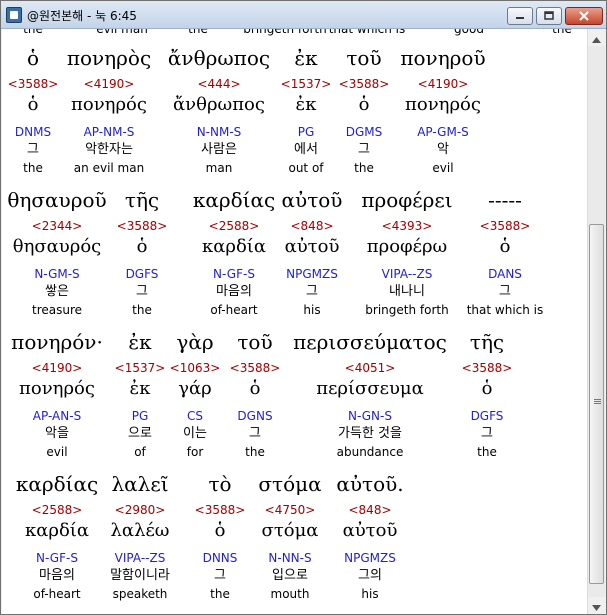 The height and width of the screenshot is (615, 607). Describe the element at coordinates (140, 388) in the screenshot. I see `lemma-text: ἐκ` at that location.